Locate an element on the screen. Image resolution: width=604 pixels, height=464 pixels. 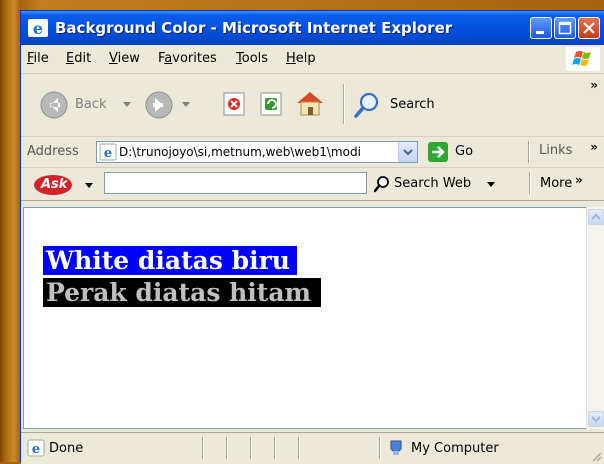
ask-toolbar: Ask Search Web More » is located at coordinates (312, 184).